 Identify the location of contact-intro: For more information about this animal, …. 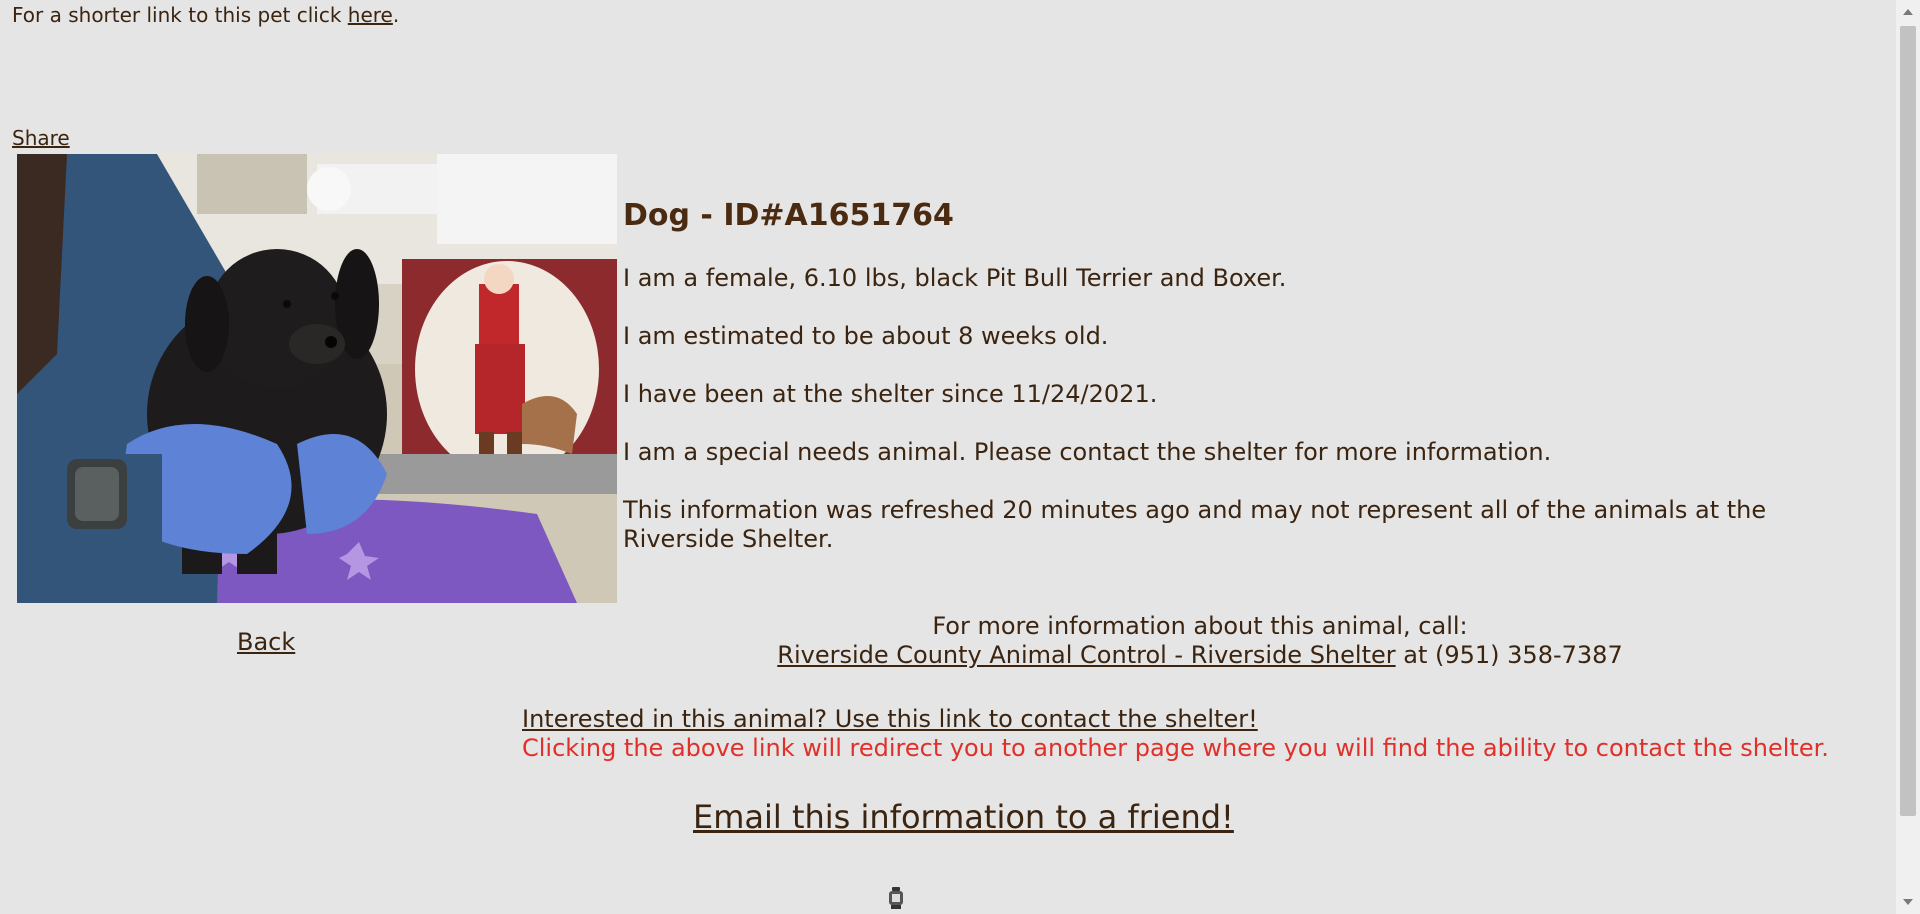
(1200, 626).